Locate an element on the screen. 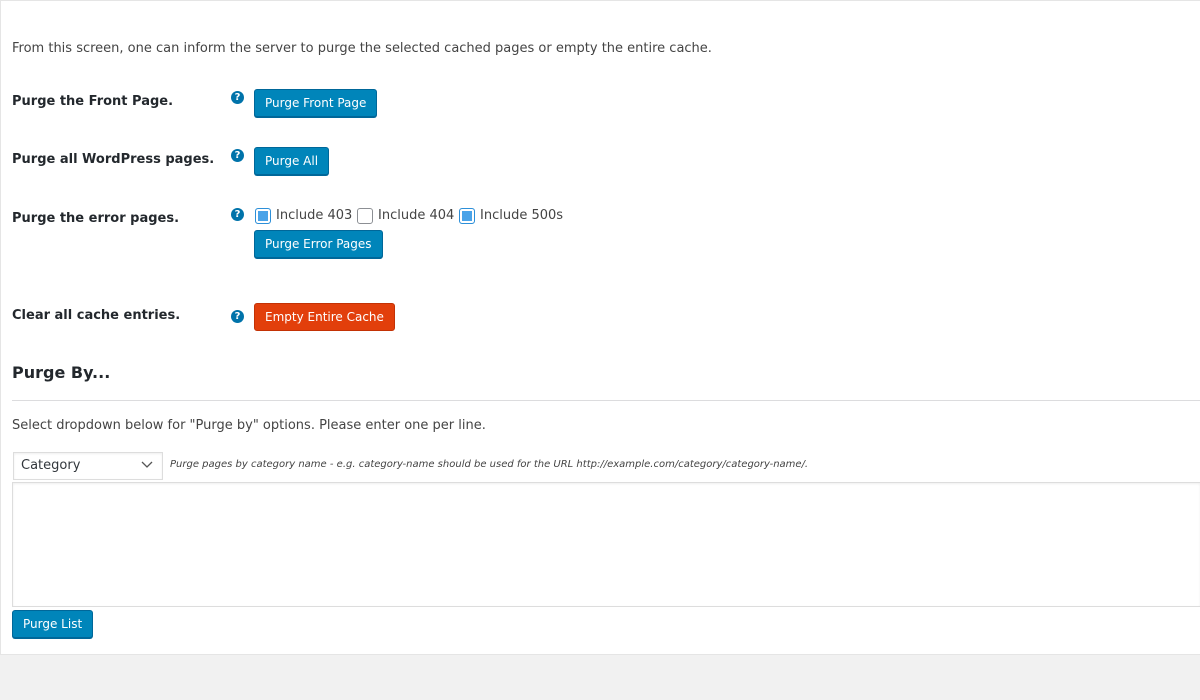 This screenshot has width=1200, height=700. purge-by-select-value: Category is located at coordinates (51, 465).